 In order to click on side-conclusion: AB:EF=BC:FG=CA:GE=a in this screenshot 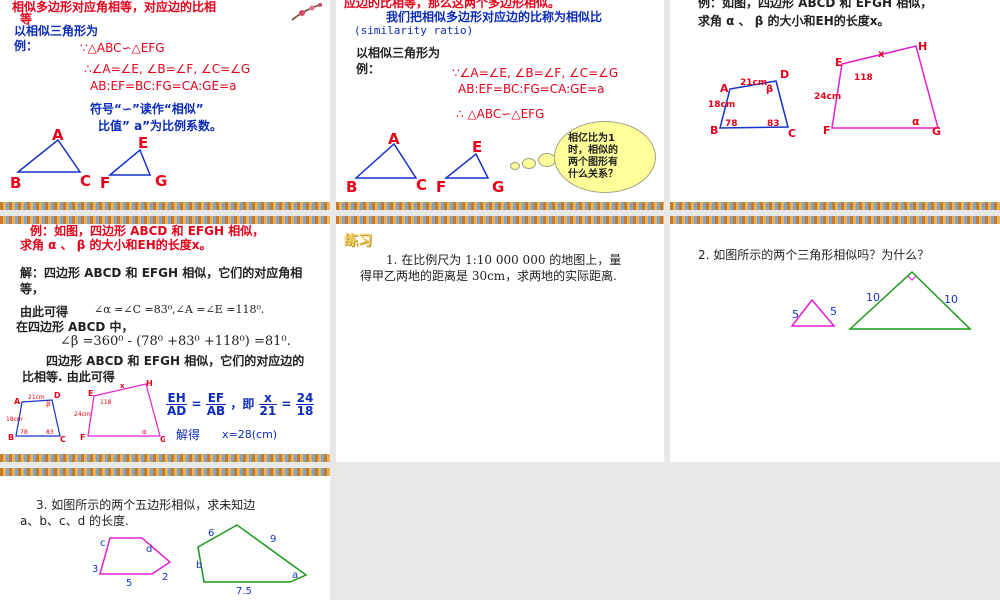, I will do `click(163, 86)`.